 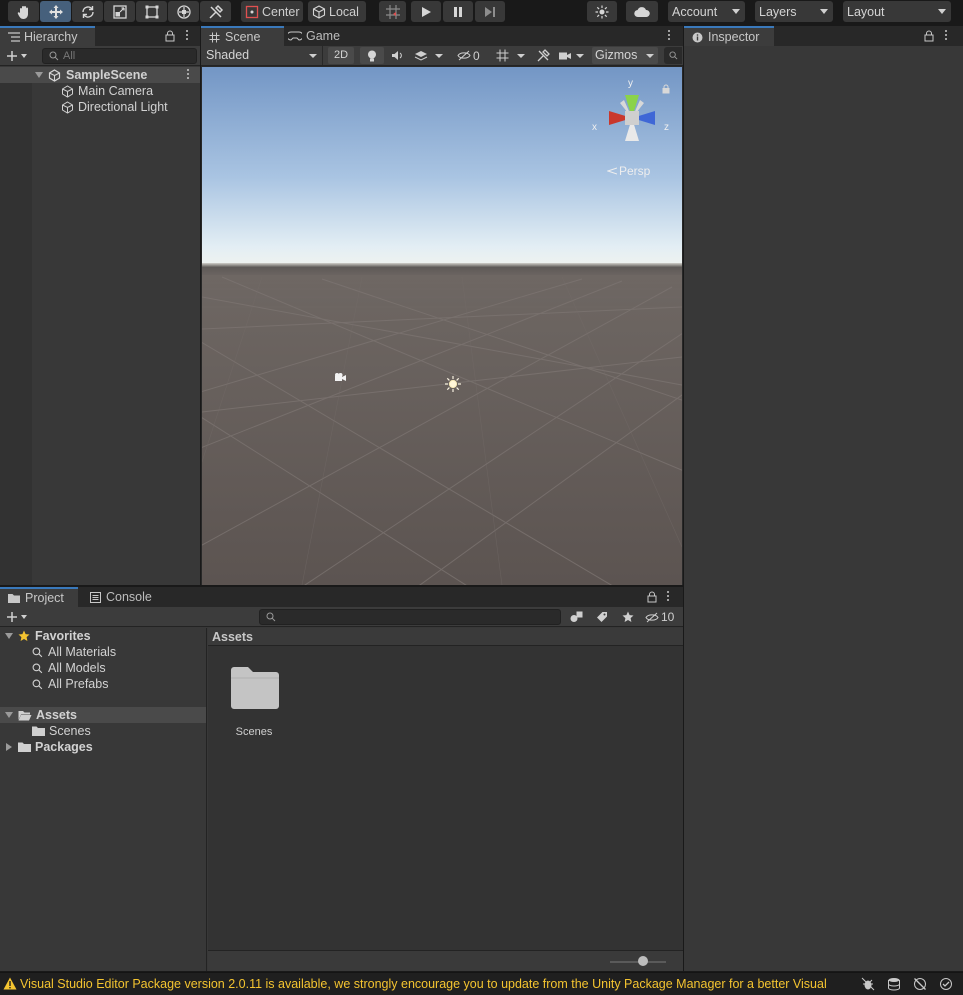 What do you see at coordinates (323, 36) in the screenshot?
I see `tab-game-label: Game` at bounding box center [323, 36].